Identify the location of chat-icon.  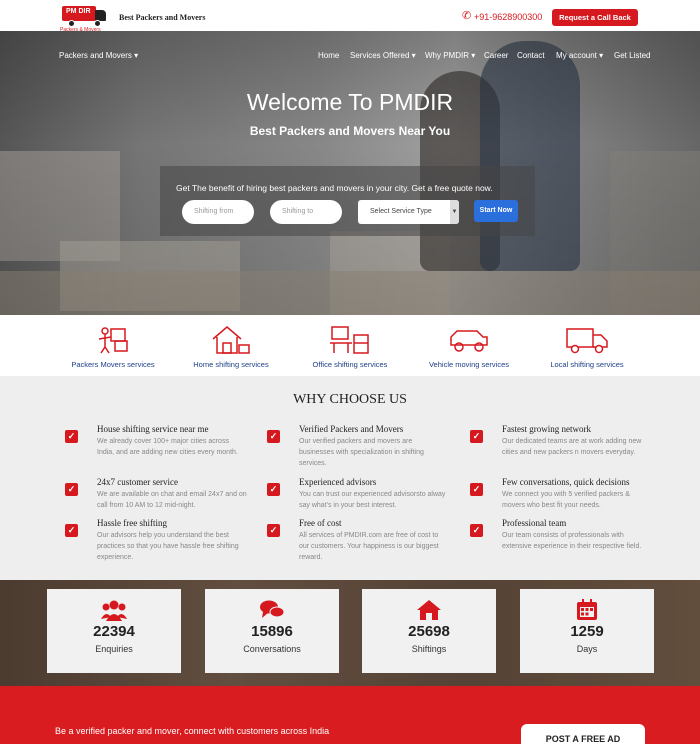
(272, 610).